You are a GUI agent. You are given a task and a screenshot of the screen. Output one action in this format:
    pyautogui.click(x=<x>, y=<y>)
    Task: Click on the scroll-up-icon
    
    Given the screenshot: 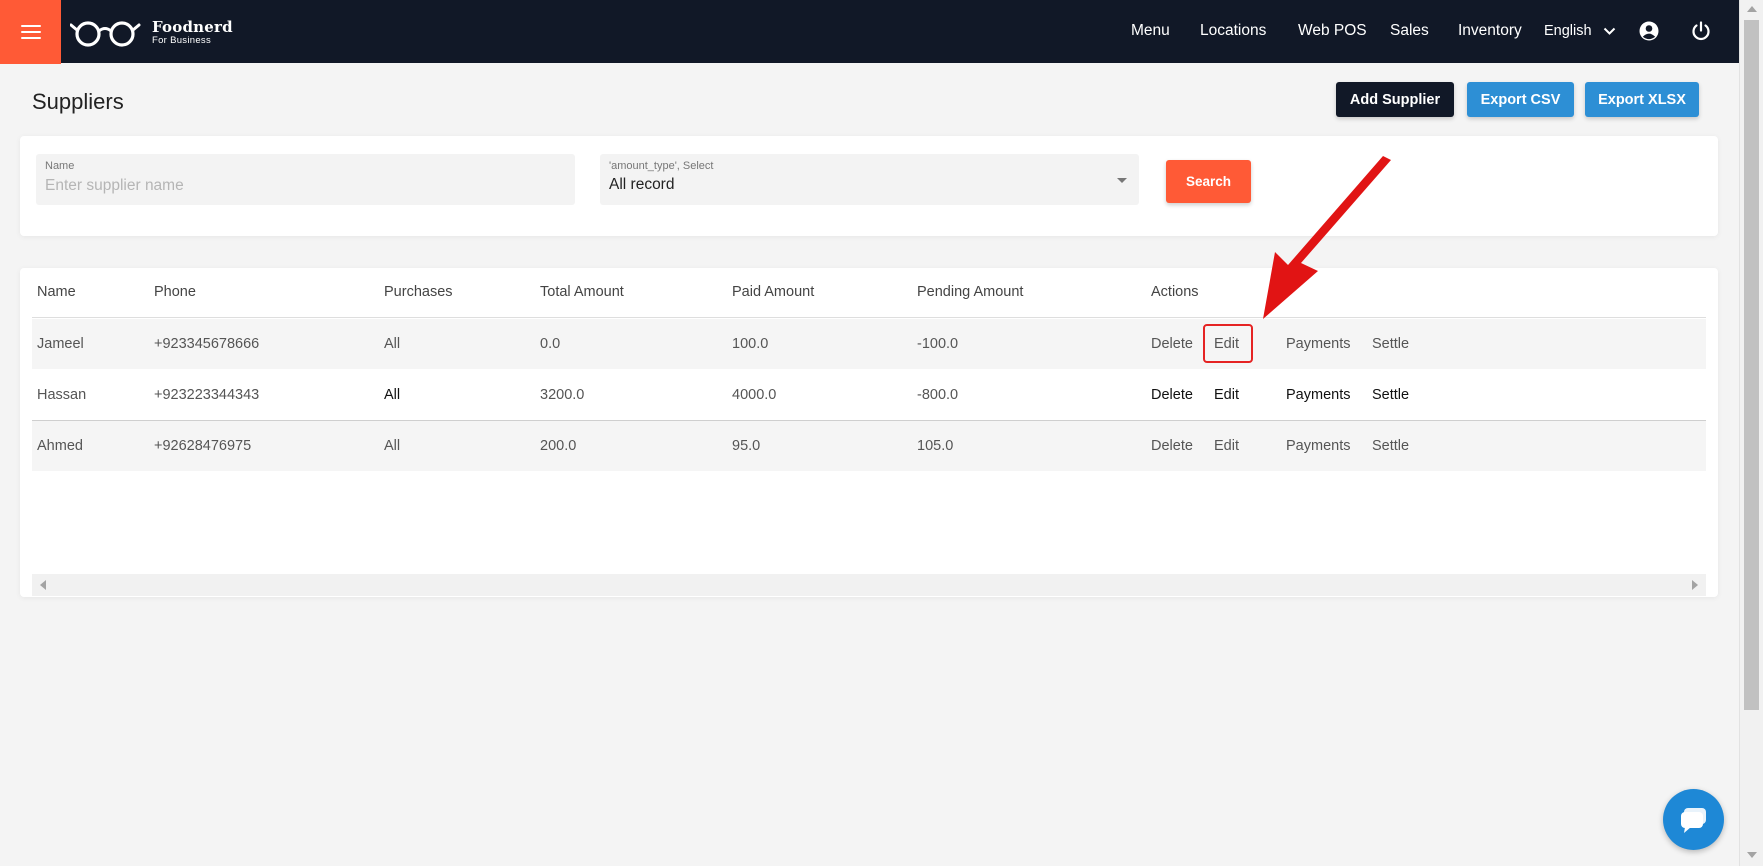 What is the action you would take?
    pyautogui.click(x=1752, y=9)
    